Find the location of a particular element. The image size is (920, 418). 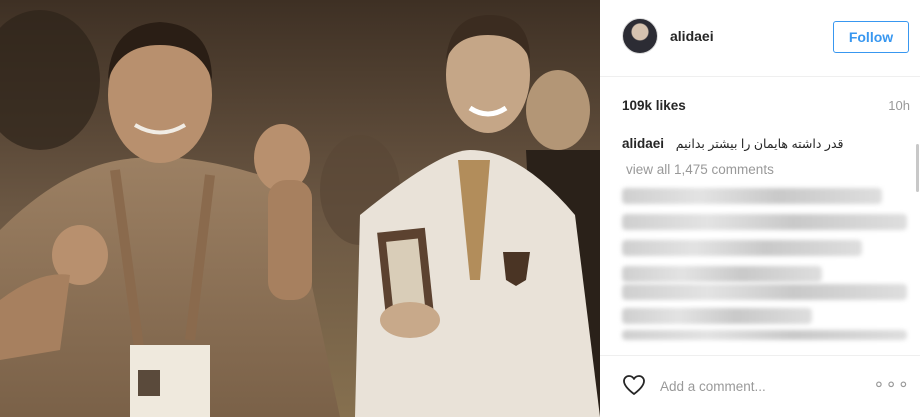

view-all-comments-link: view all 1,475 comments is located at coordinates (700, 169).